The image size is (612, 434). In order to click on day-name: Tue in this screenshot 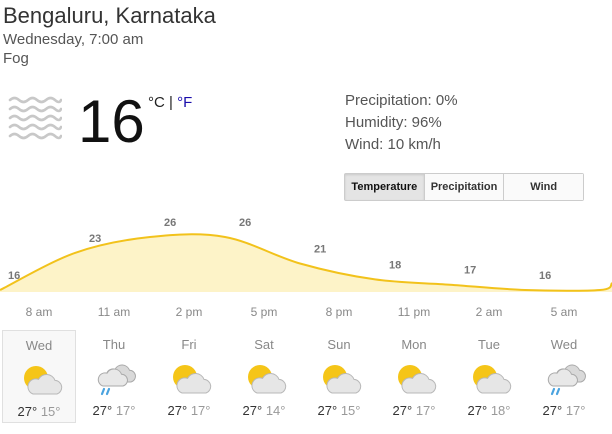, I will do `click(489, 344)`.